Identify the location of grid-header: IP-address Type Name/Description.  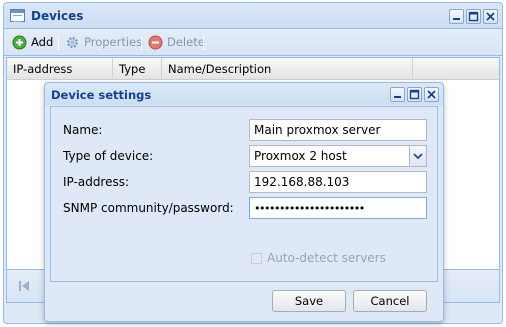
(253, 69).